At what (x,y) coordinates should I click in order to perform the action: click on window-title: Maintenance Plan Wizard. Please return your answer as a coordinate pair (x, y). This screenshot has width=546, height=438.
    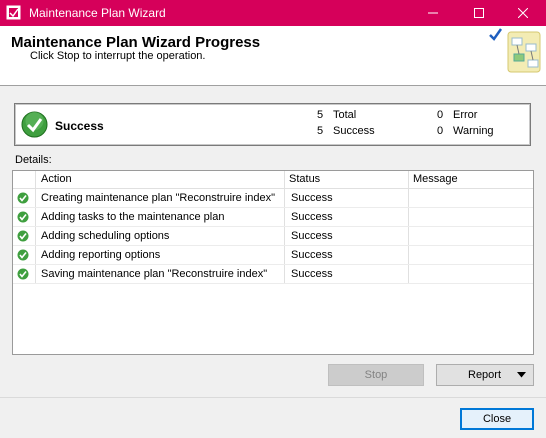
    Looking at the image, I should click on (97, 13).